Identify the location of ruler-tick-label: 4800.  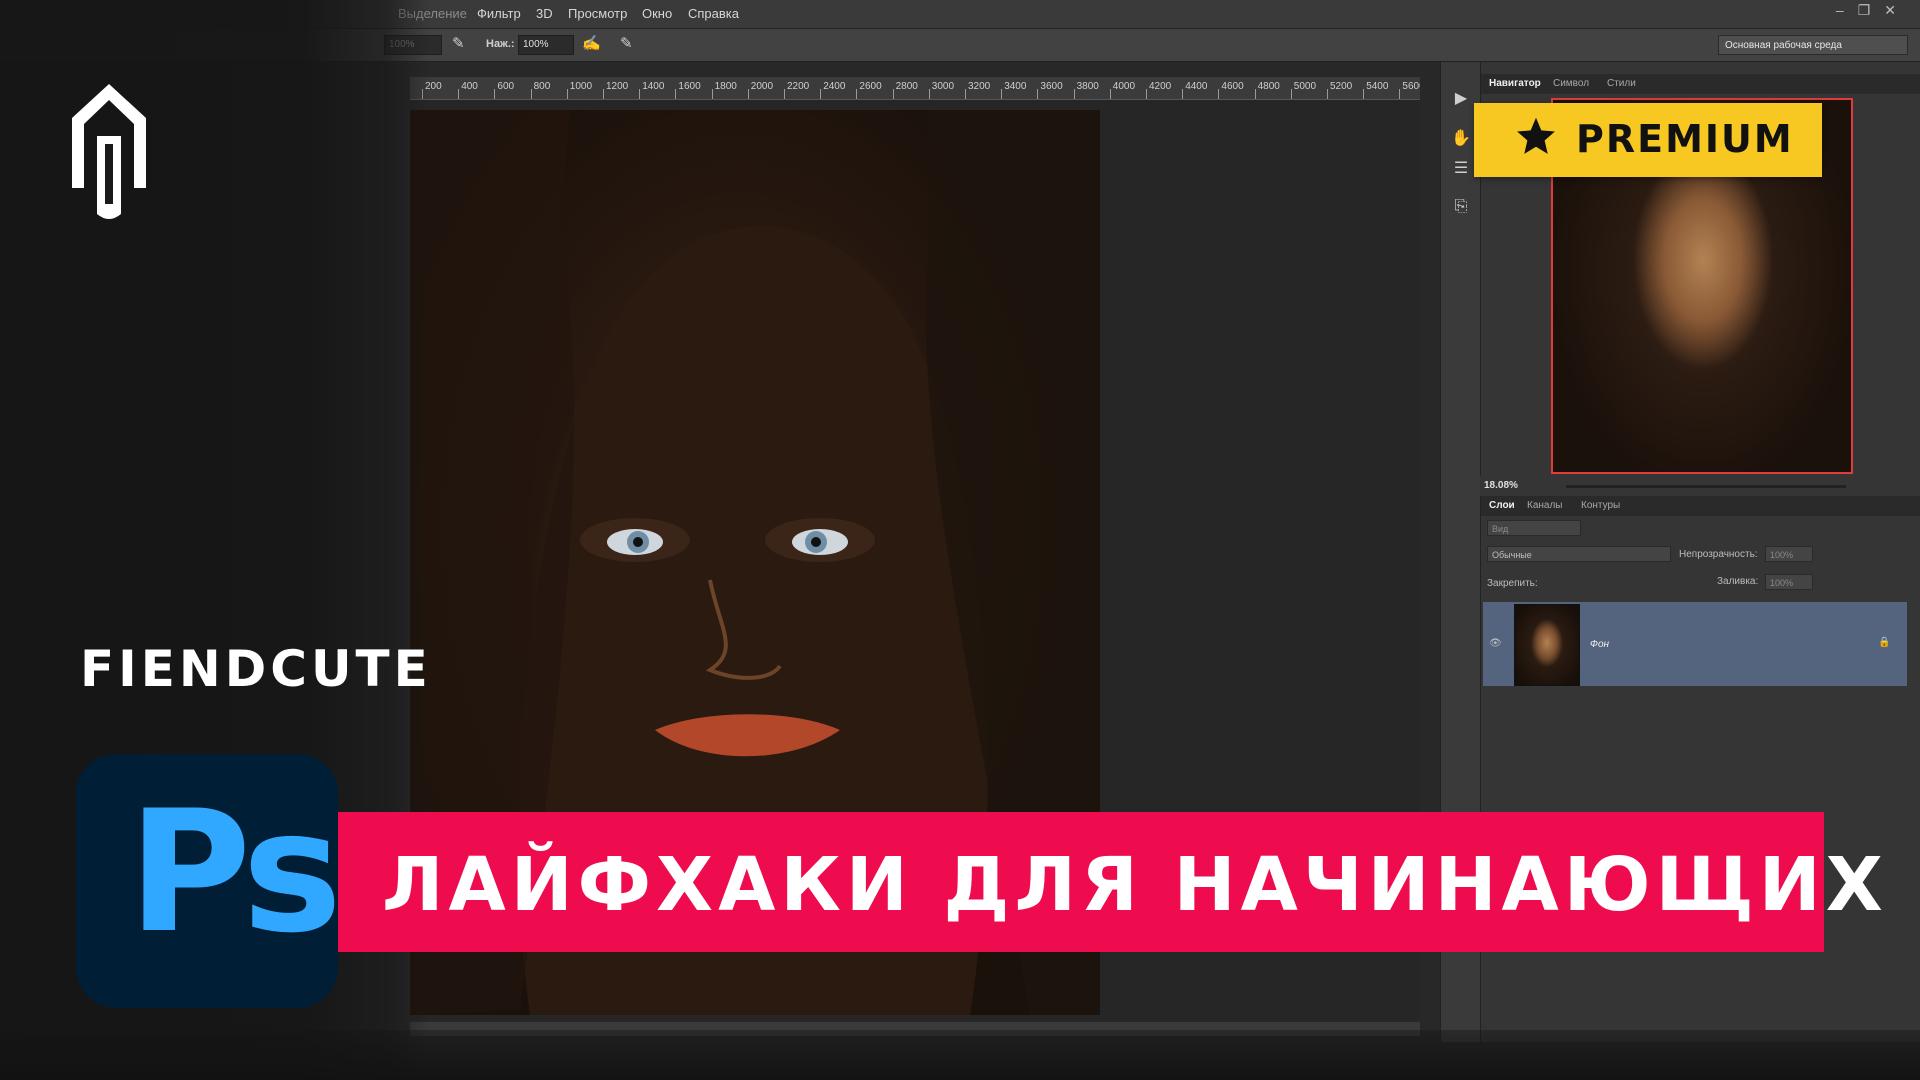
(1268, 86).